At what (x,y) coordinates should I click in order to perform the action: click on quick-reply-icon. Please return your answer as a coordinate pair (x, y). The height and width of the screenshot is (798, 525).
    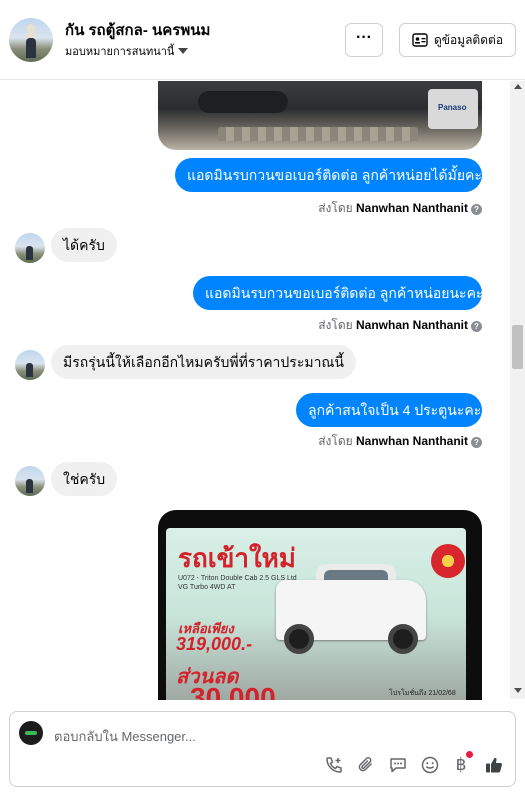
    Looking at the image, I should click on (398, 765).